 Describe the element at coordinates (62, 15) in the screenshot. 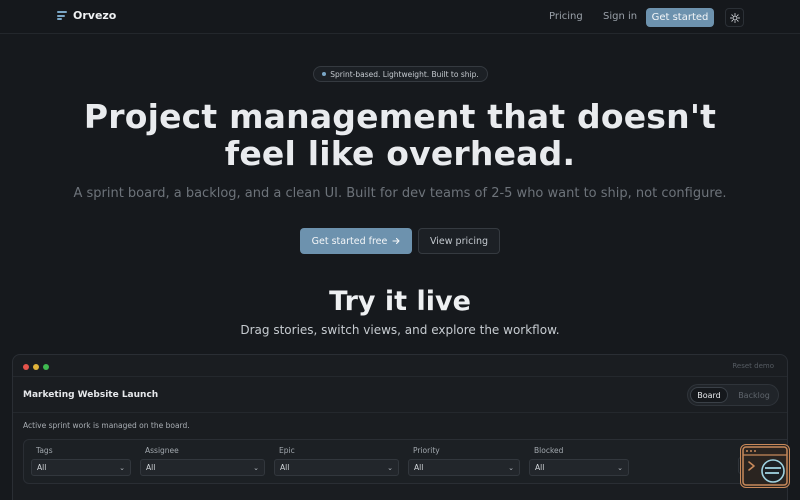

I see `menu-lines-icon` at that location.